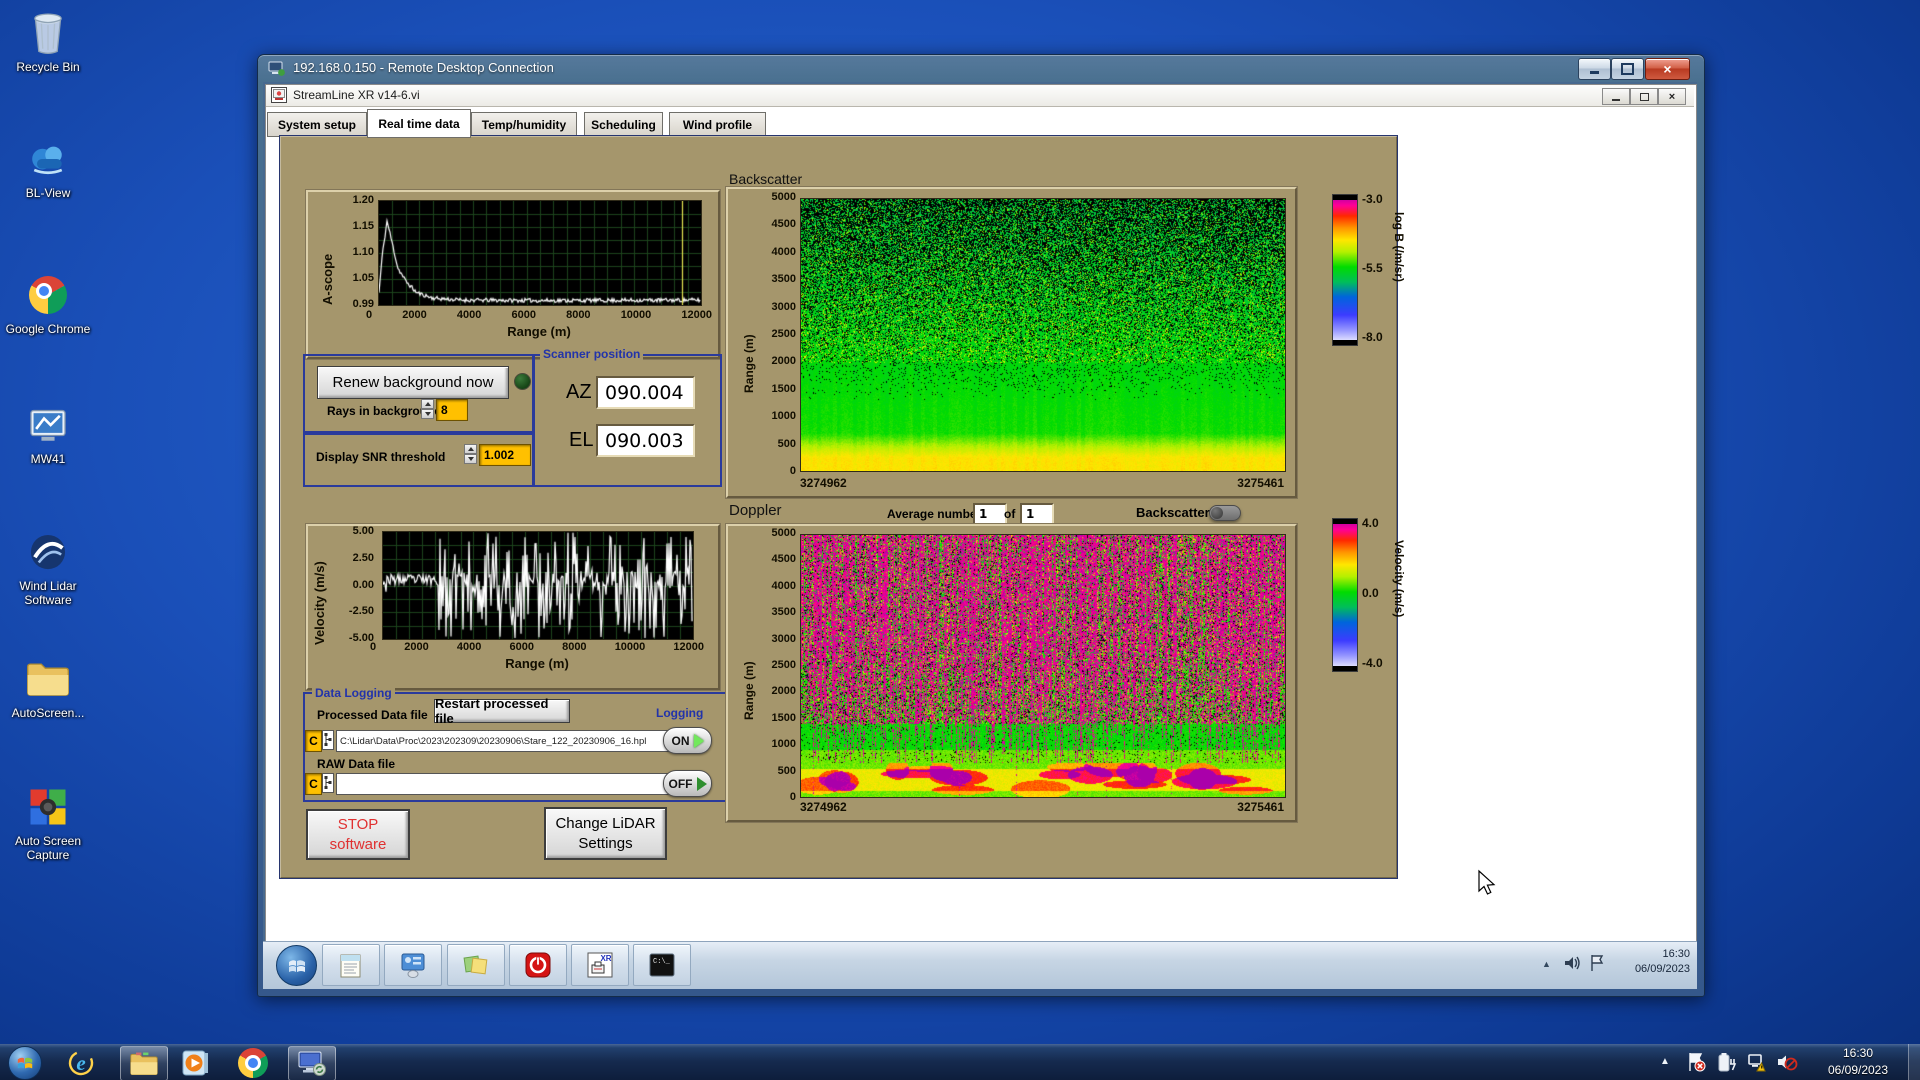 The image size is (1920, 1080). I want to click on raw-data-file-label: RAW Data file, so click(356, 764).